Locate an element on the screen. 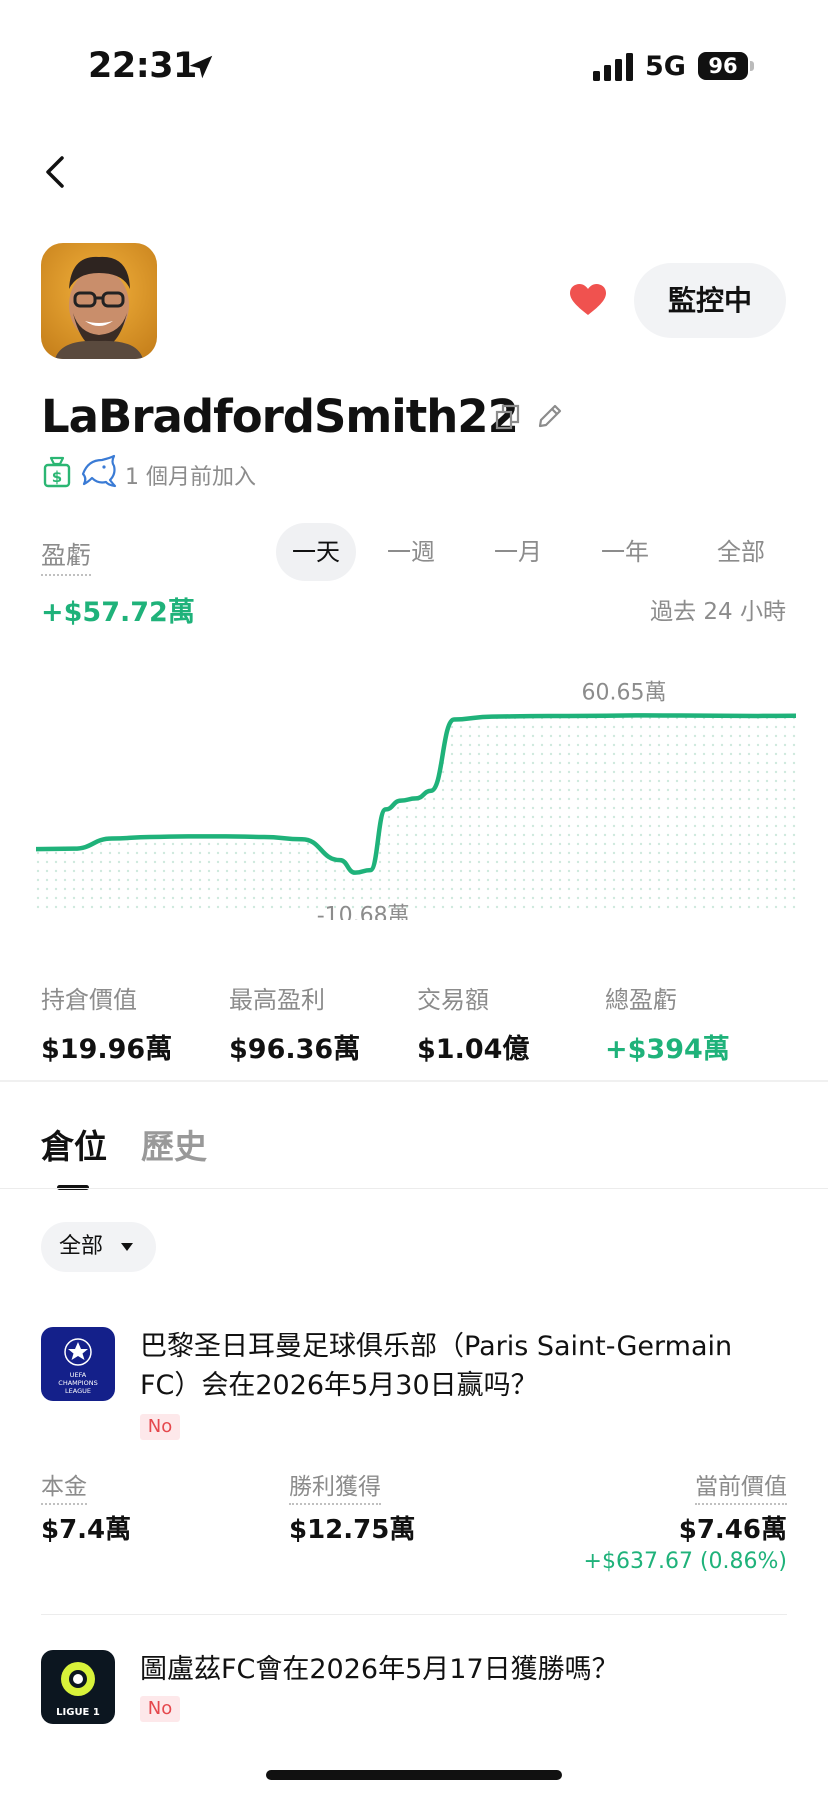 Image resolution: width=828 pixels, height=1801 pixels. stat-value: $19.96萬 is located at coordinates (107, 1049).